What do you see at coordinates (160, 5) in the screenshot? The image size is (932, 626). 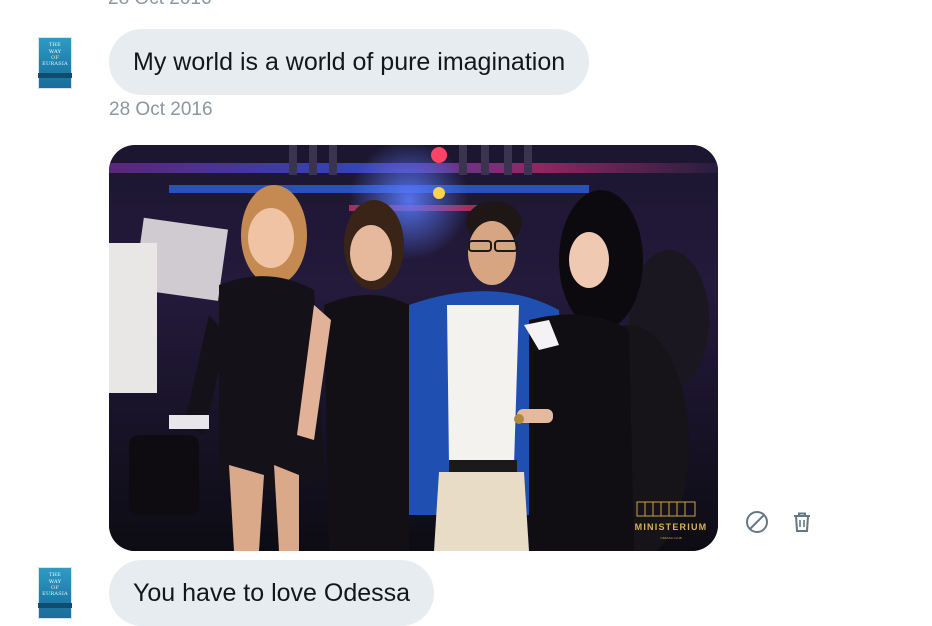 I see `previous-timestamp: 28 Oct 2016` at bounding box center [160, 5].